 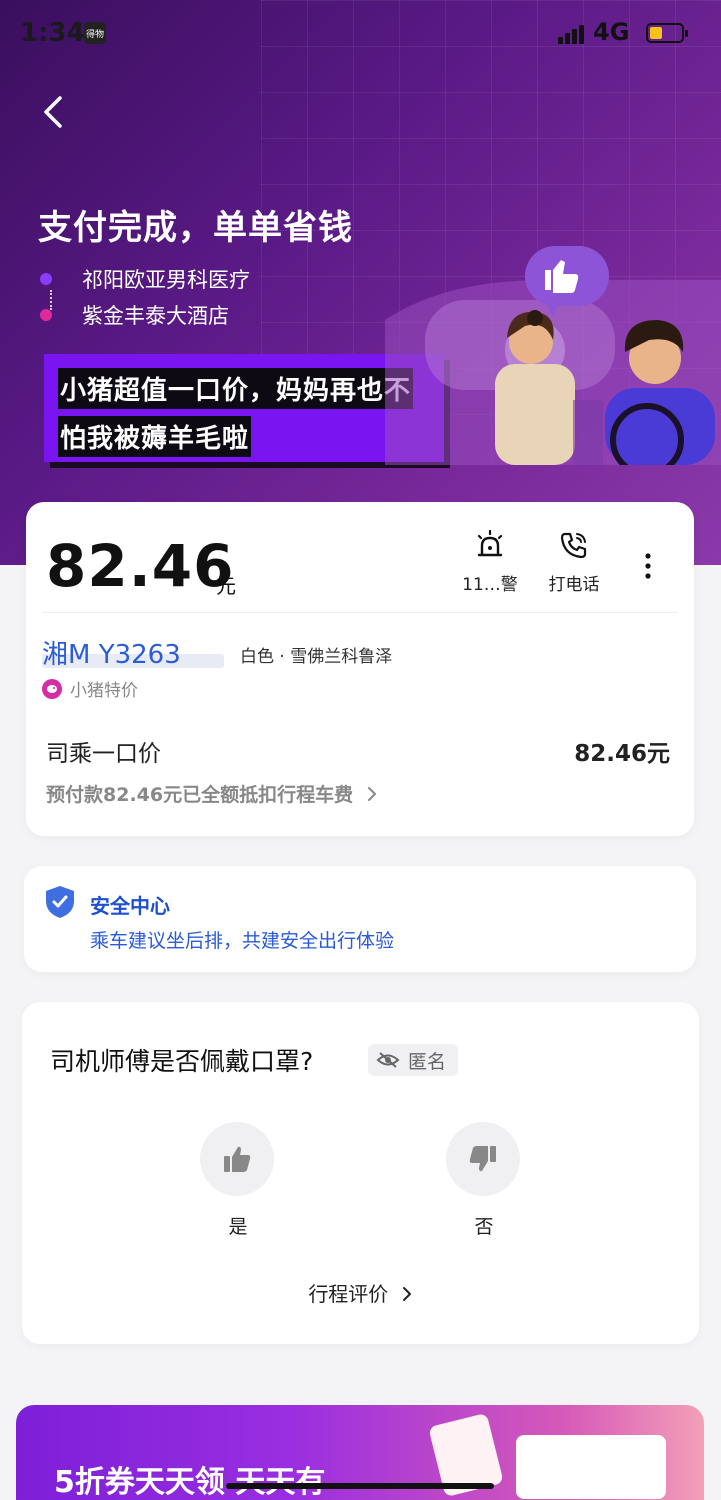 I want to click on shield-icon, so click(x=60, y=902).